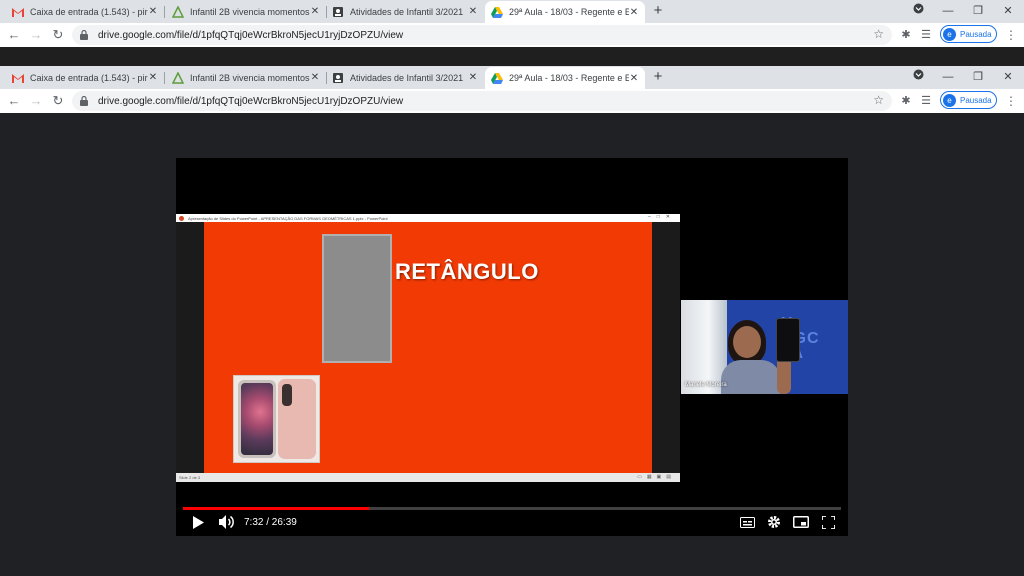 The height and width of the screenshot is (576, 1024). I want to click on tab-title: Caixa de entrada (1.543) - piresm, so click(89, 77).